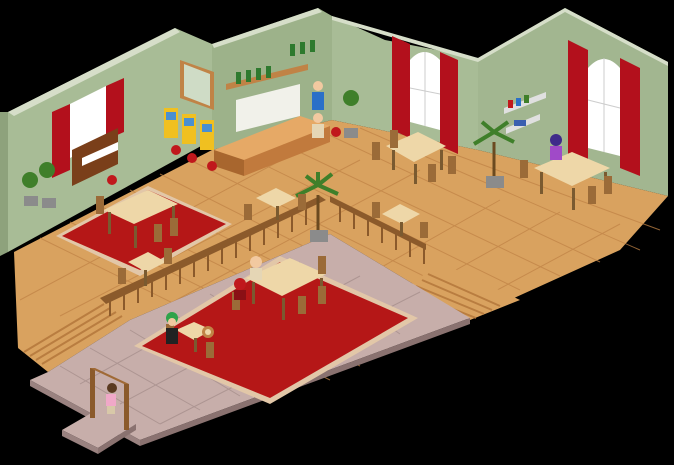 The height and width of the screenshot is (465, 674). What do you see at coordinates (208, 332) in the screenshot?
I see `round-sign-icon` at bounding box center [208, 332].